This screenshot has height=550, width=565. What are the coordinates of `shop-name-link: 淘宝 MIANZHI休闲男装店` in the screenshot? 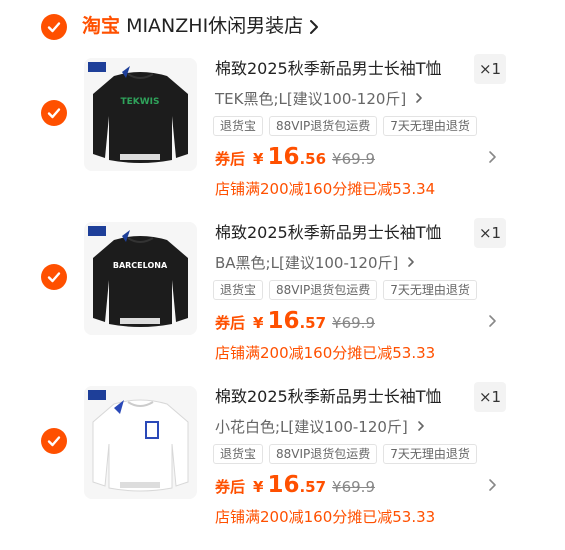 It's located at (200, 26).